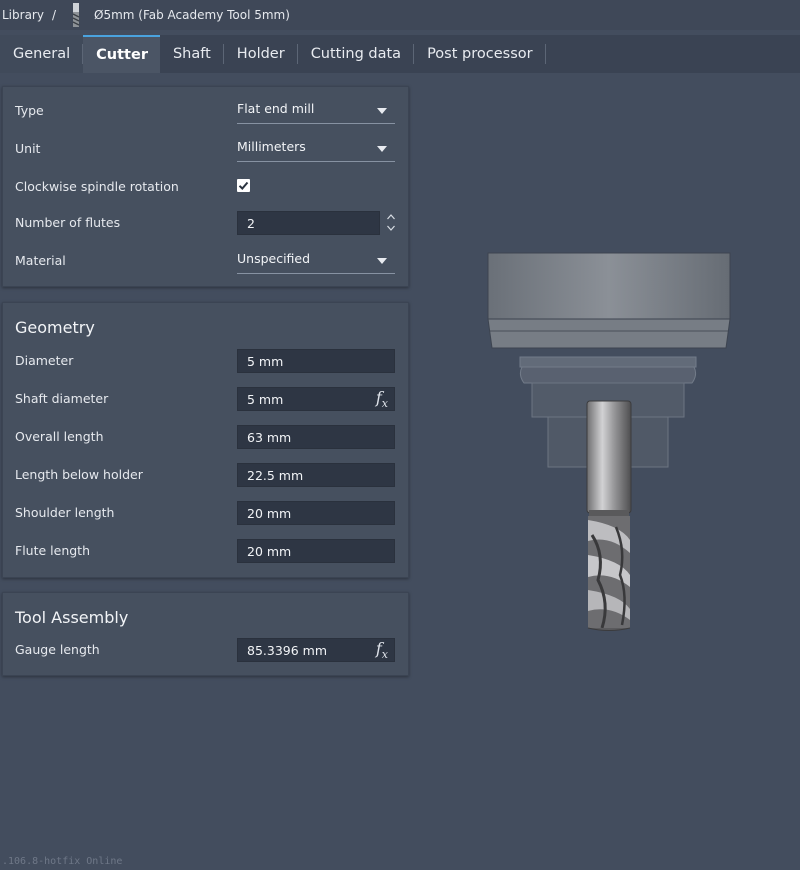 The height and width of the screenshot is (870, 800). What do you see at coordinates (44, 360) in the screenshot?
I see `diameter-label: Diameter` at bounding box center [44, 360].